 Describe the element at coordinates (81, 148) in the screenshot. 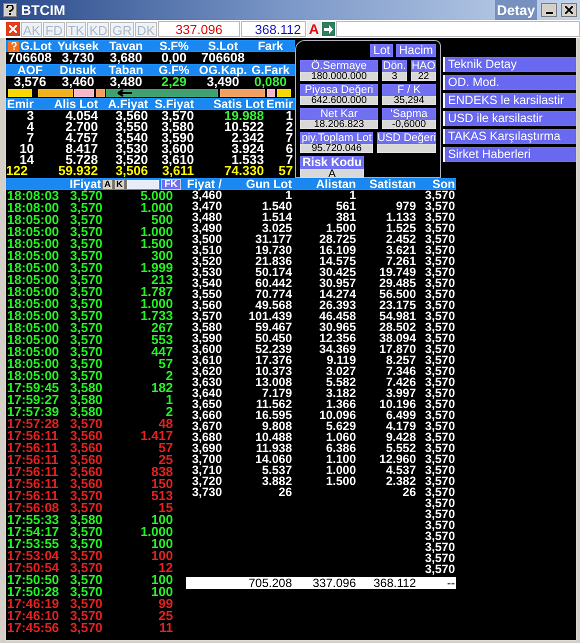

I see `table-cell-text: 8.417` at that location.